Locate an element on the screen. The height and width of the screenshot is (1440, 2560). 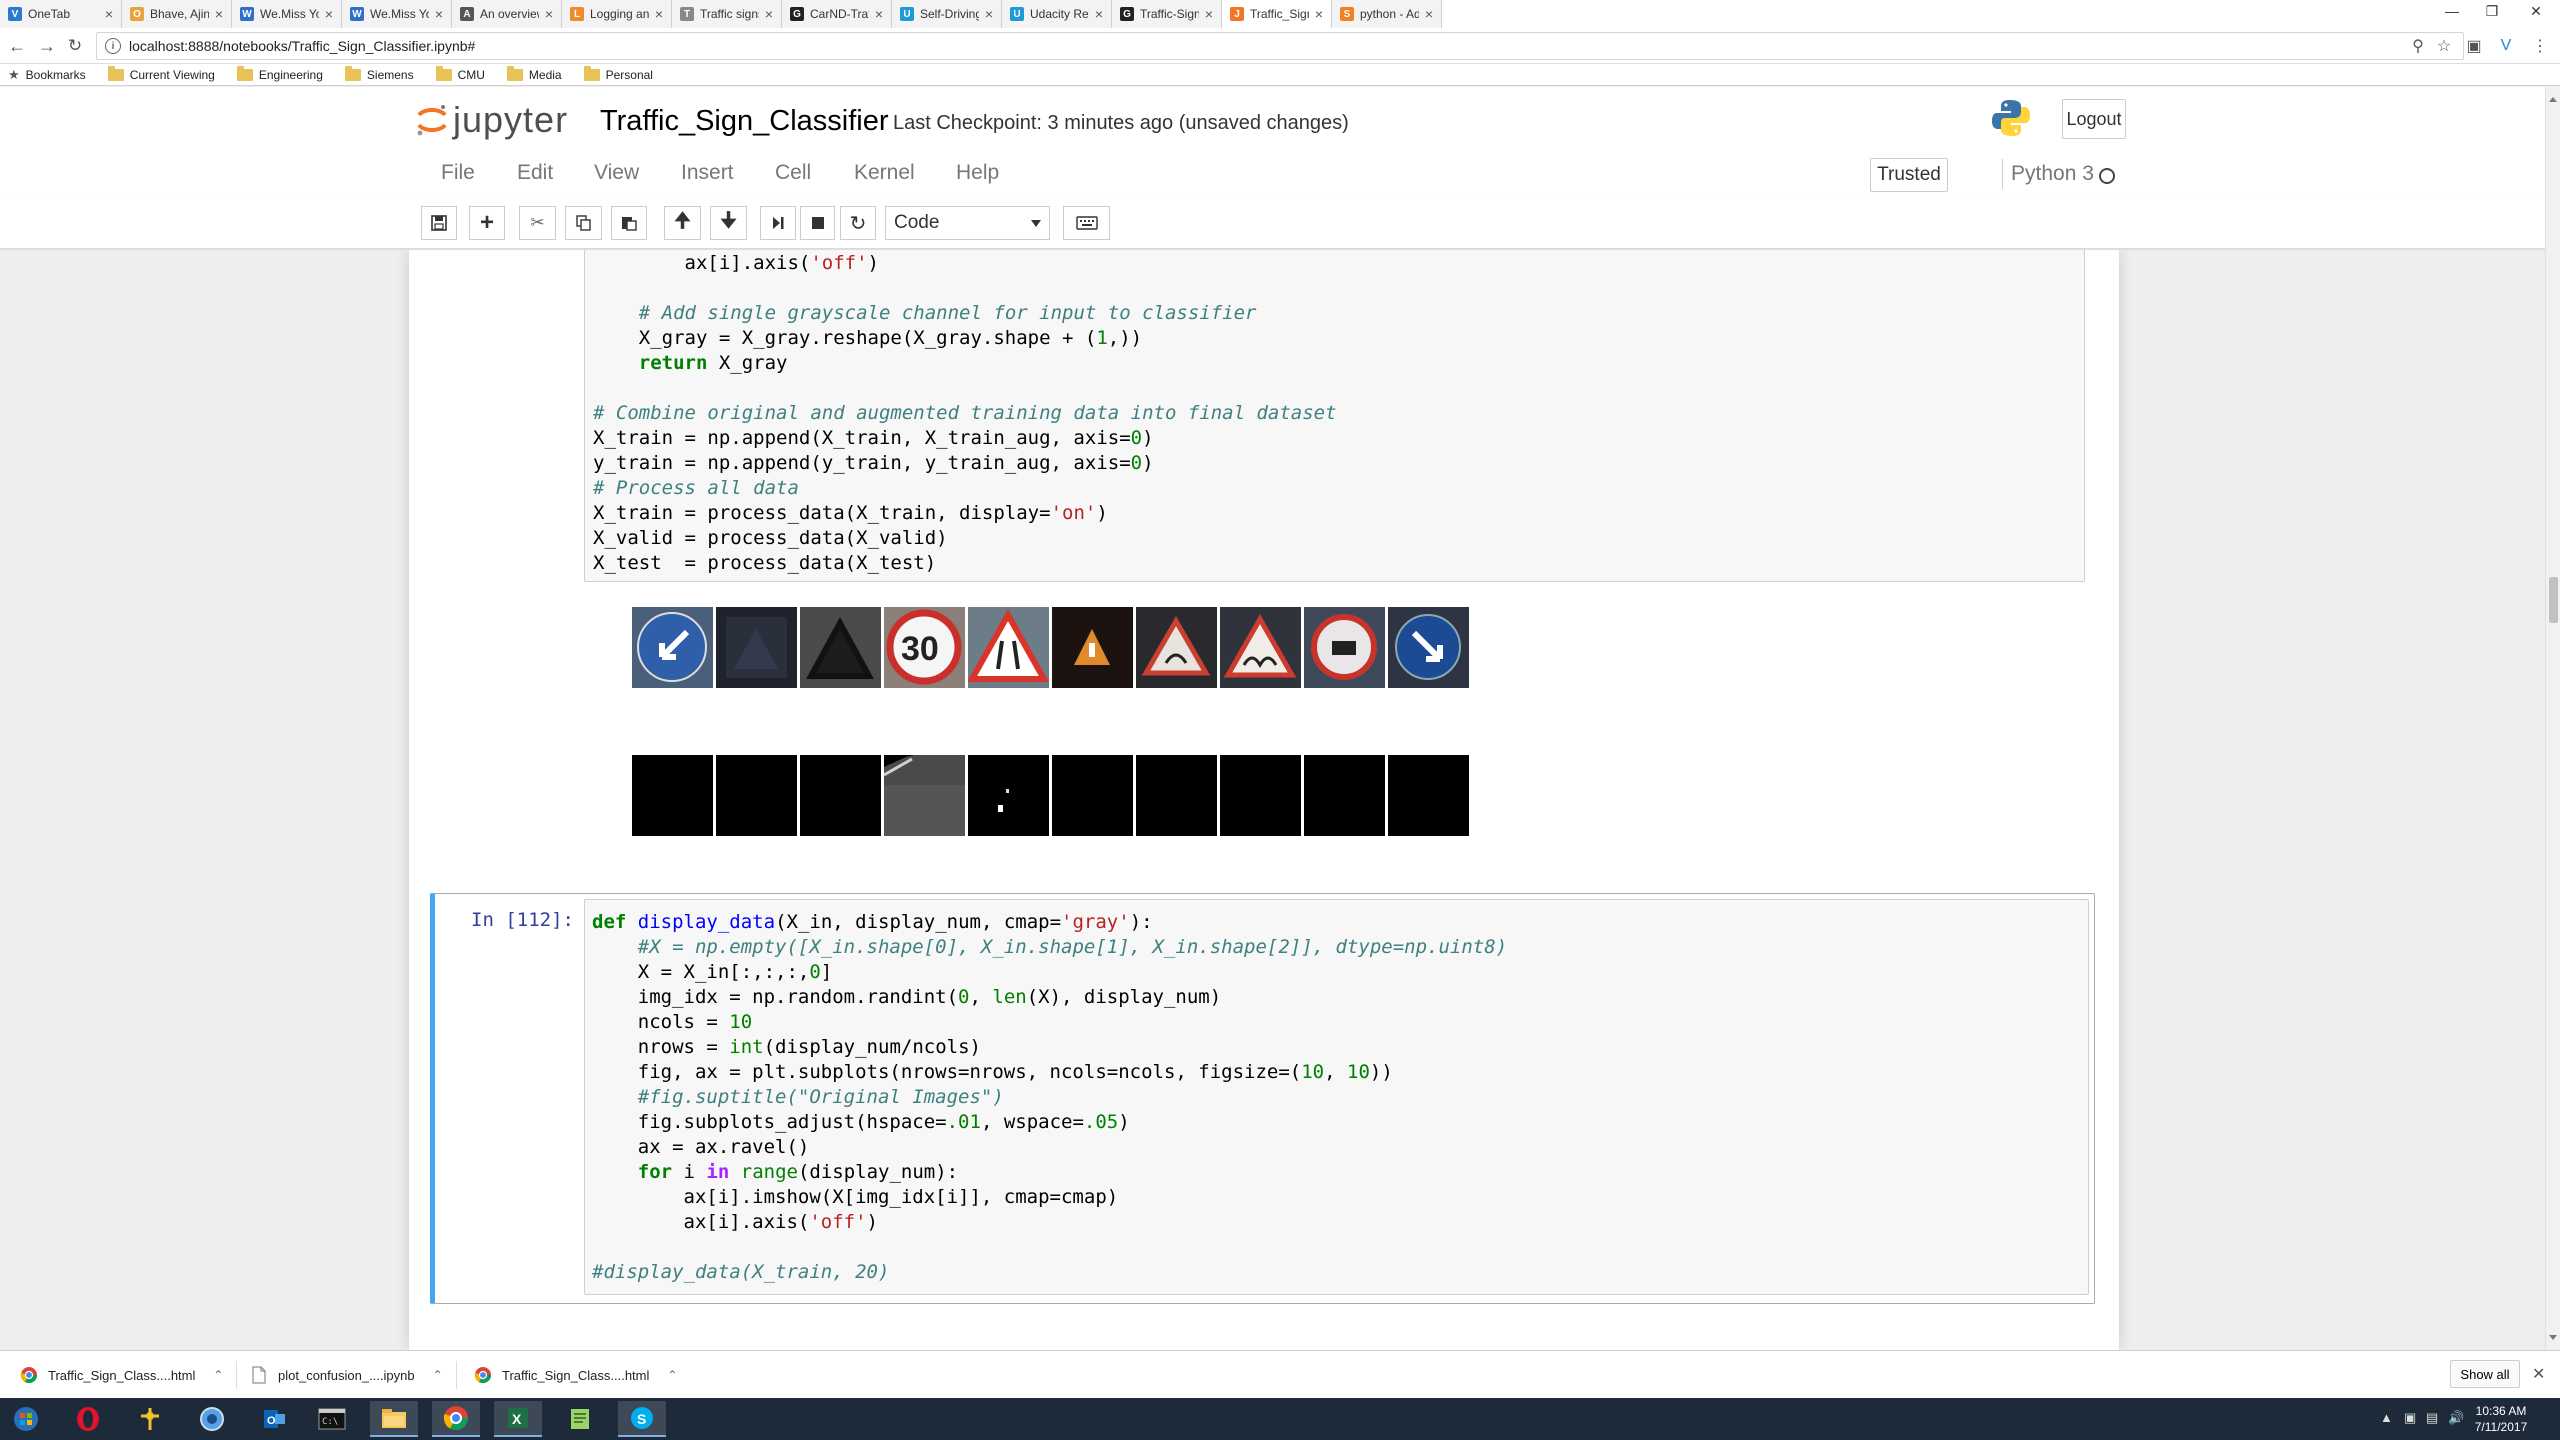
close-icon: ✕ is located at coordinates (2538, 1374).